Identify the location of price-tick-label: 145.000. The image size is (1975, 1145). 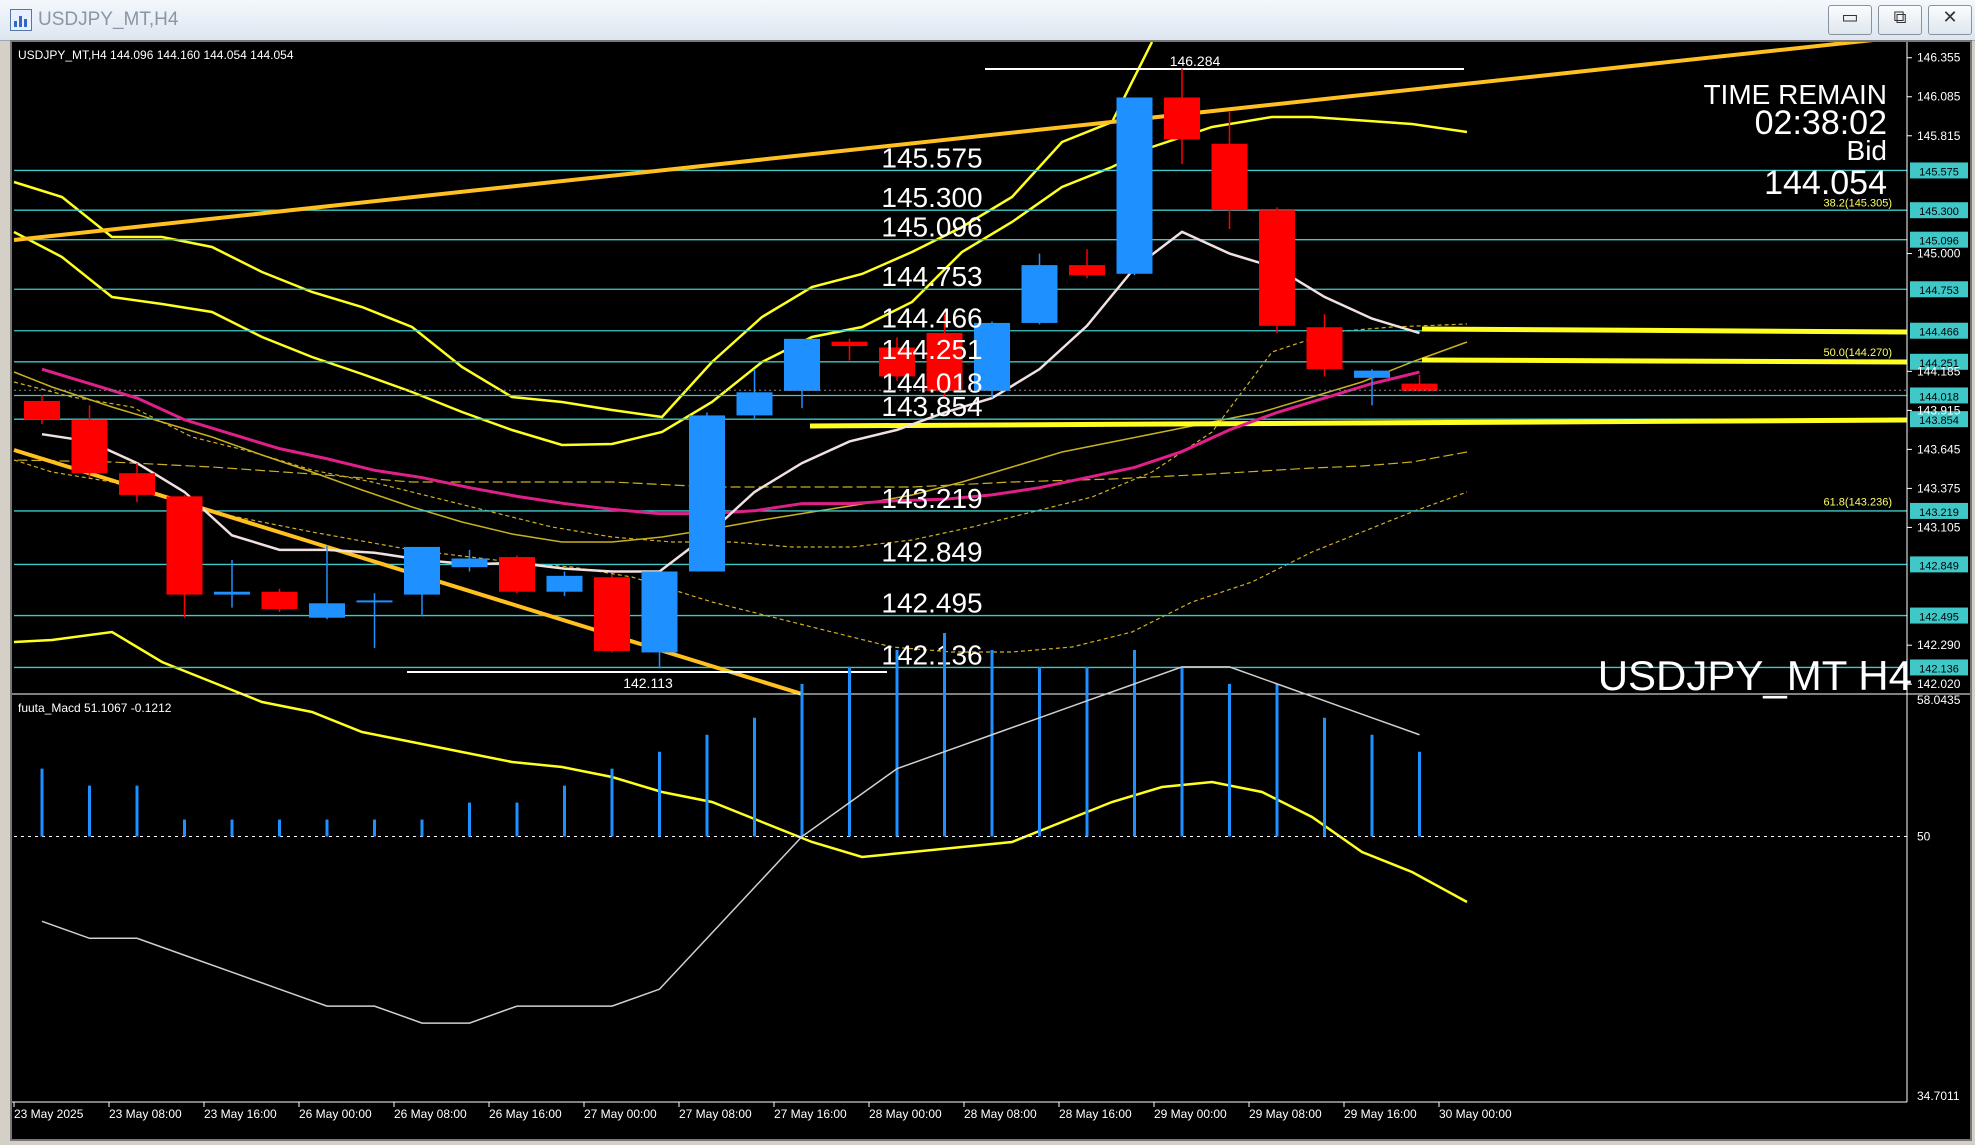
(1939, 254).